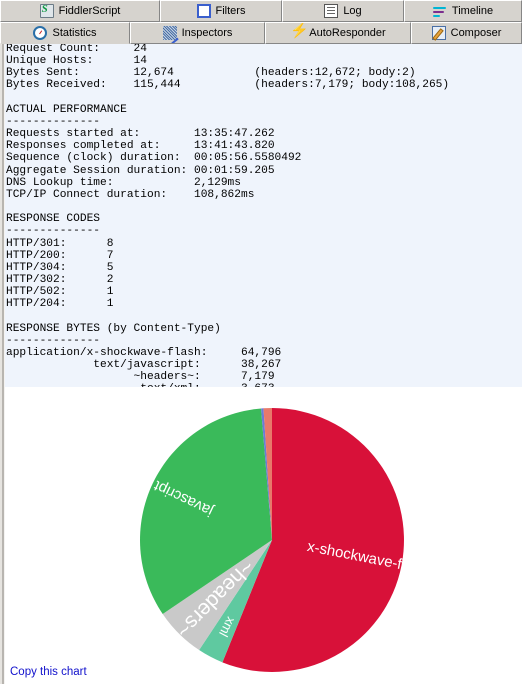 Image resolution: width=522 pixels, height=684 pixels. What do you see at coordinates (230, 10) in the screenshot?
I see `tab-label: Filters` at bounding box center [230, 10].